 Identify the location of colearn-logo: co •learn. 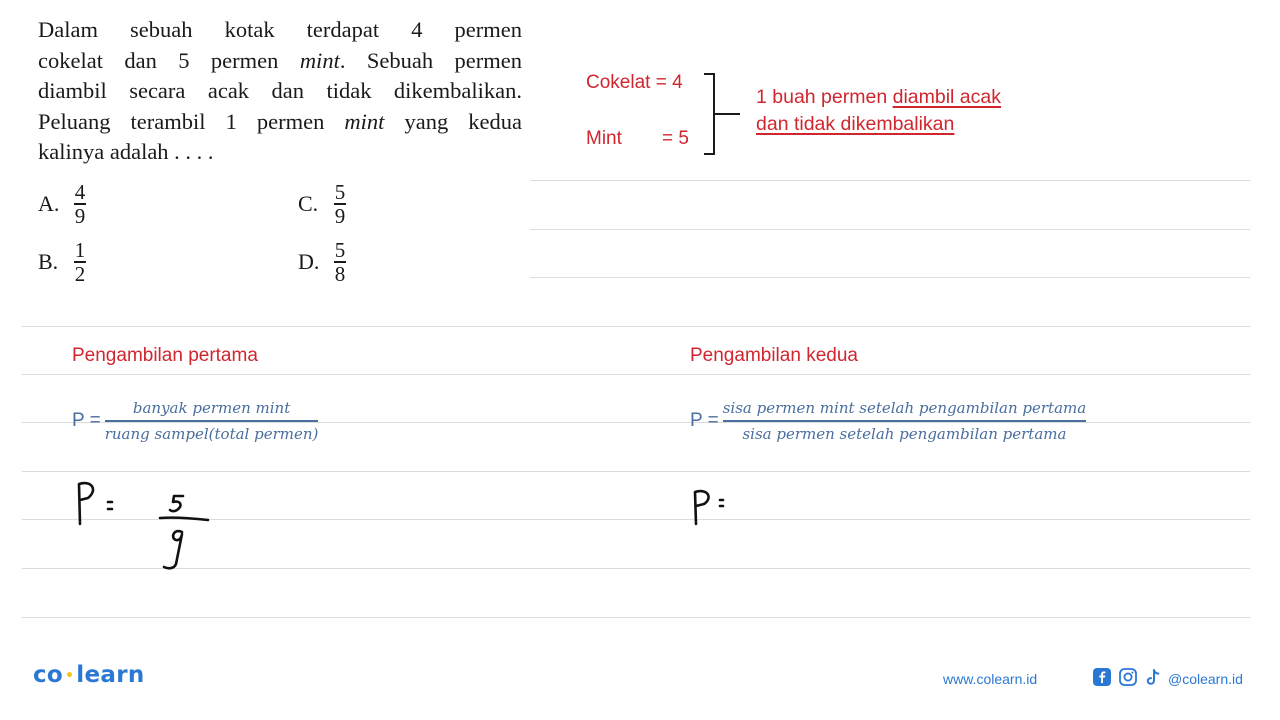
(89, 675).